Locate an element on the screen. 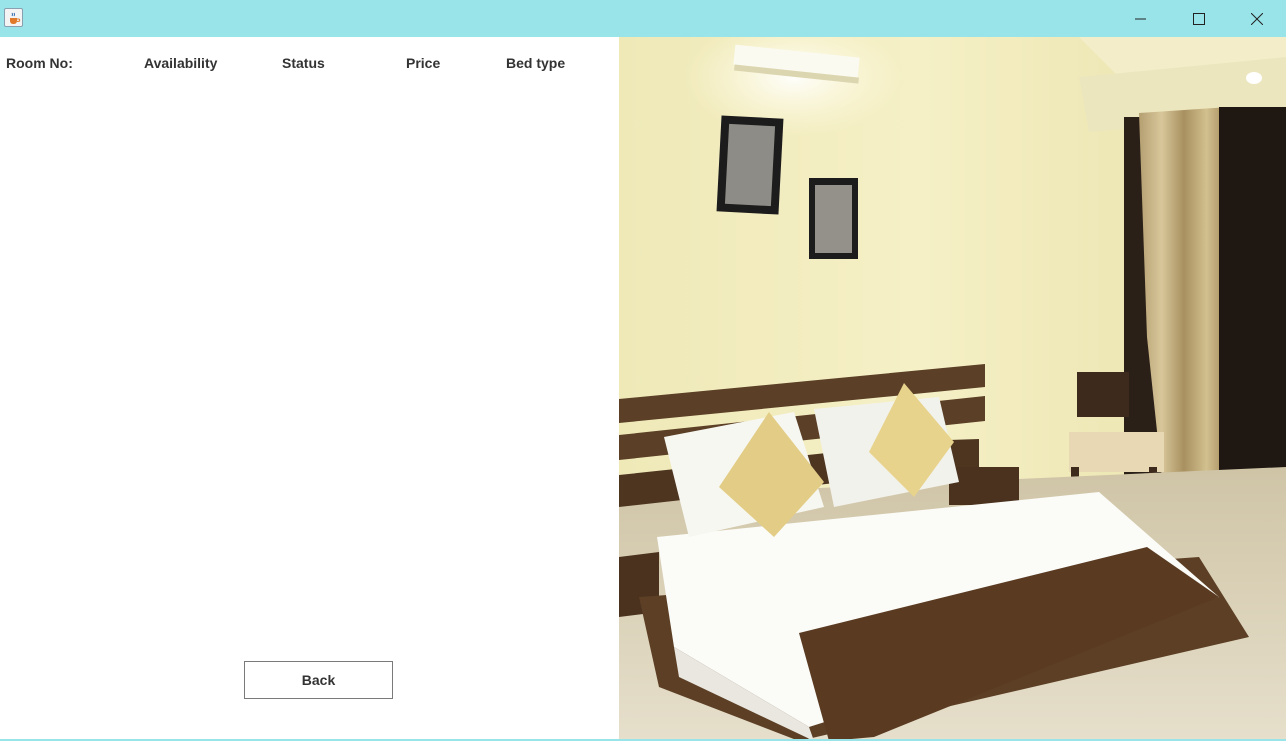 This screenshot has height=741, width=1286. back-button: Back is located at coordinates (318, 680).